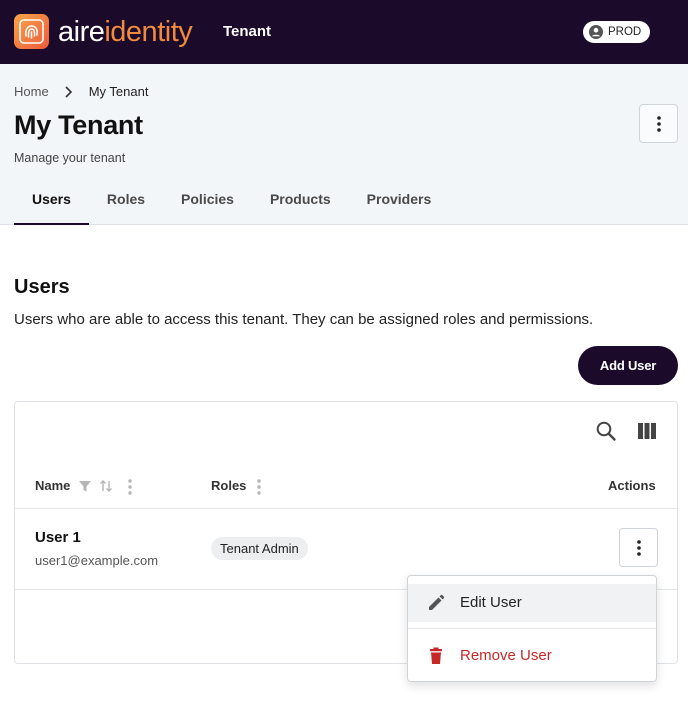  What do you see at coordinates (344, 32) in the screenshot?
I see `top-bar: aireidentity Tenant PROD` at bounding box center [344, 32].